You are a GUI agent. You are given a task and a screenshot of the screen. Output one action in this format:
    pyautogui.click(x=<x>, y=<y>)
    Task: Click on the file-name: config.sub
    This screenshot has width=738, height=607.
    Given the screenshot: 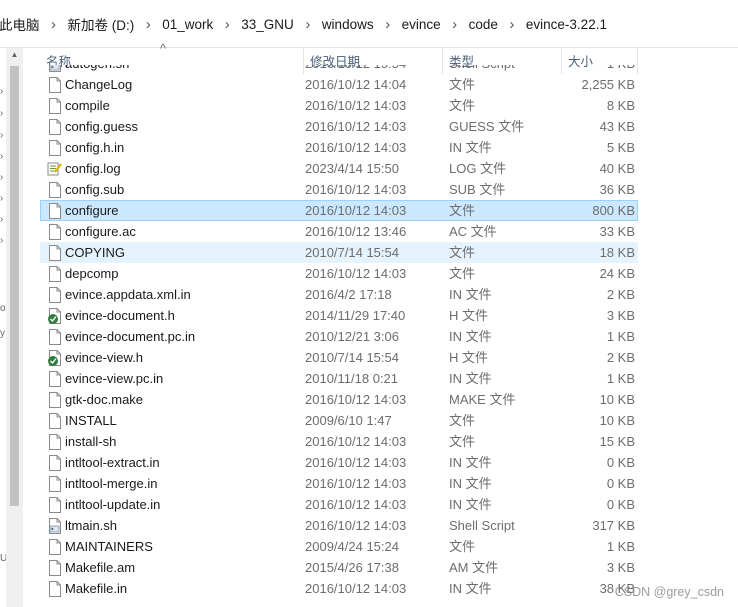 What is the action you would take?
    pyautogui.click(x=95, y=189)
    